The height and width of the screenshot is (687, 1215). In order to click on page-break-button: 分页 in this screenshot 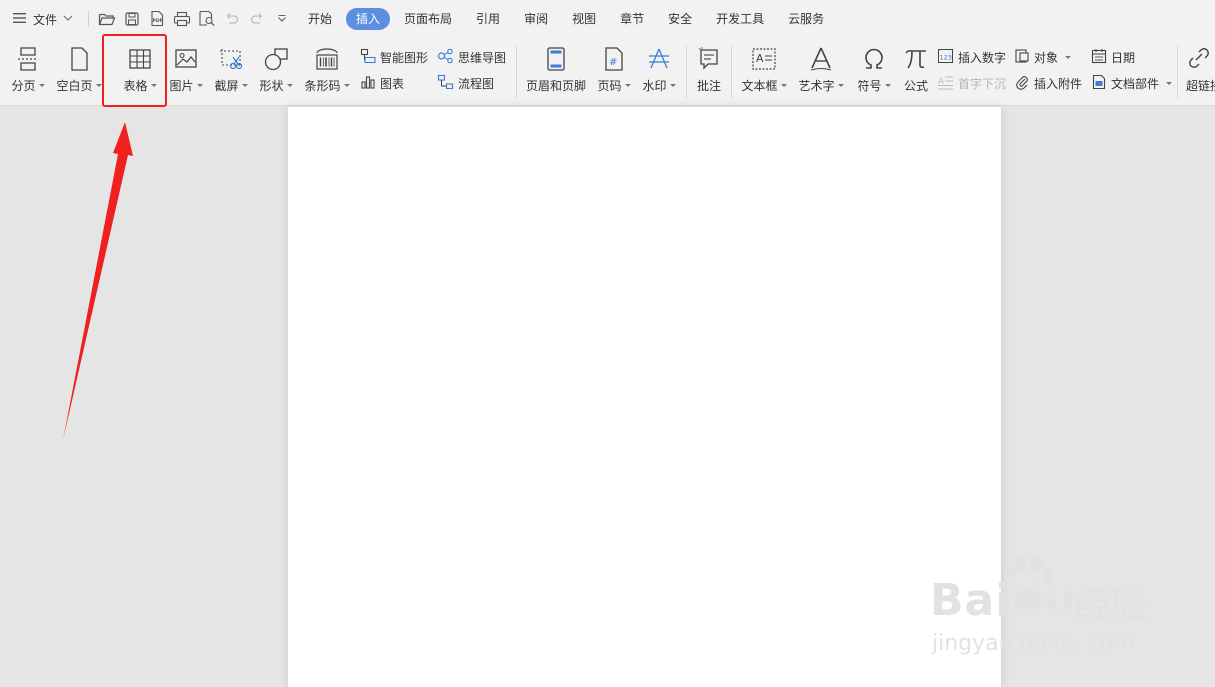, I will do `click(28, 73)`.